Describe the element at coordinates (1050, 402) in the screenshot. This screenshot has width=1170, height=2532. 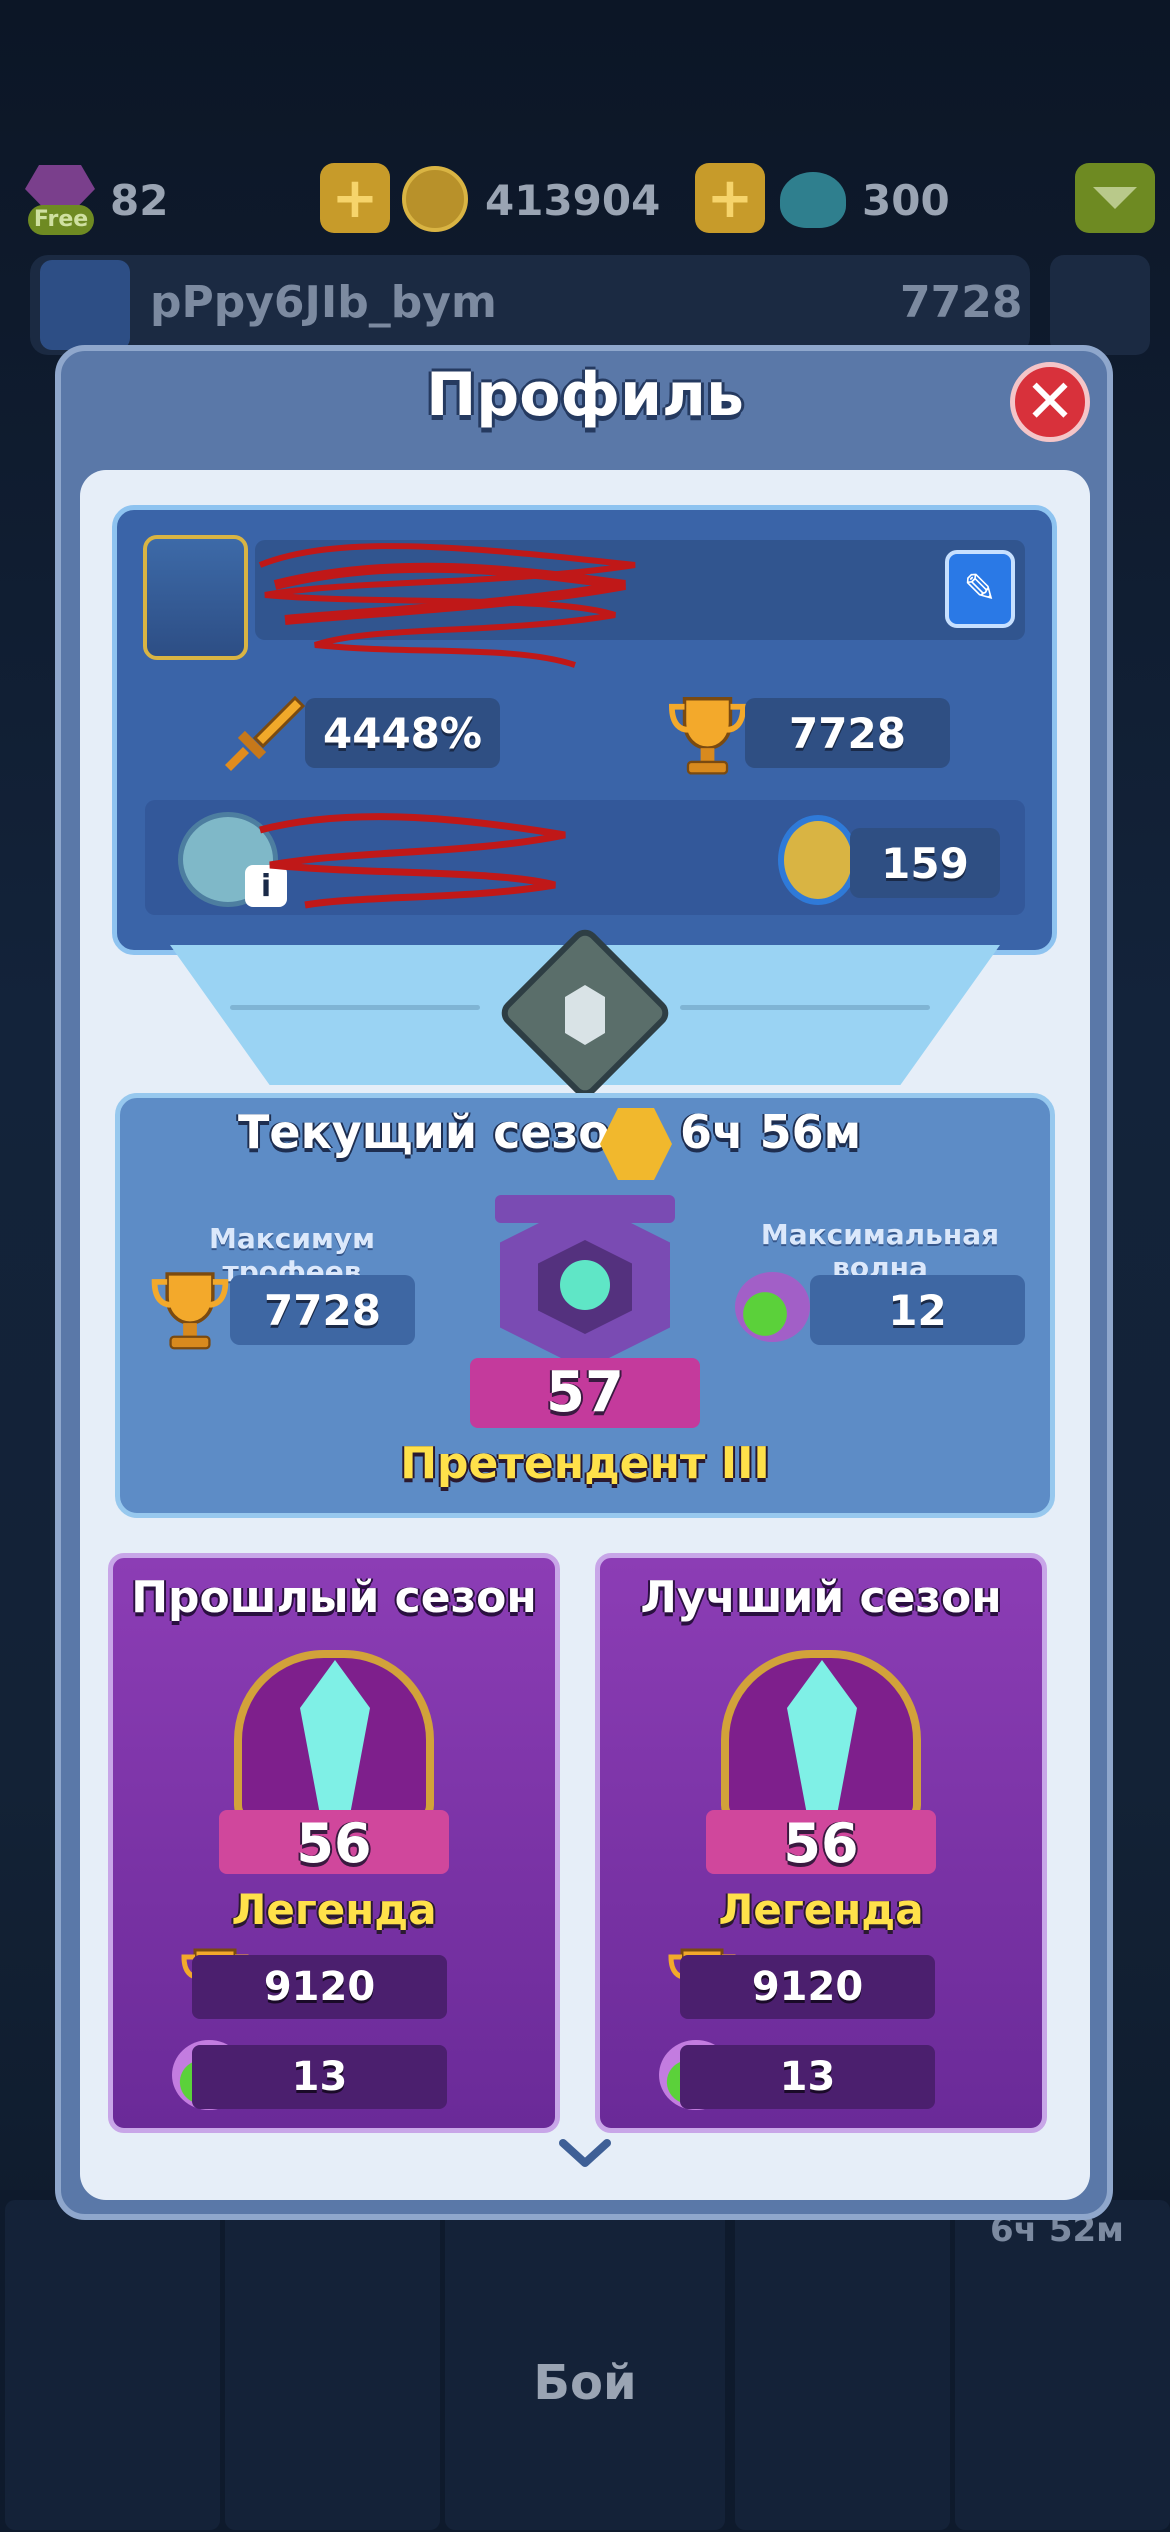
I see `close-button: ✕` at that location.